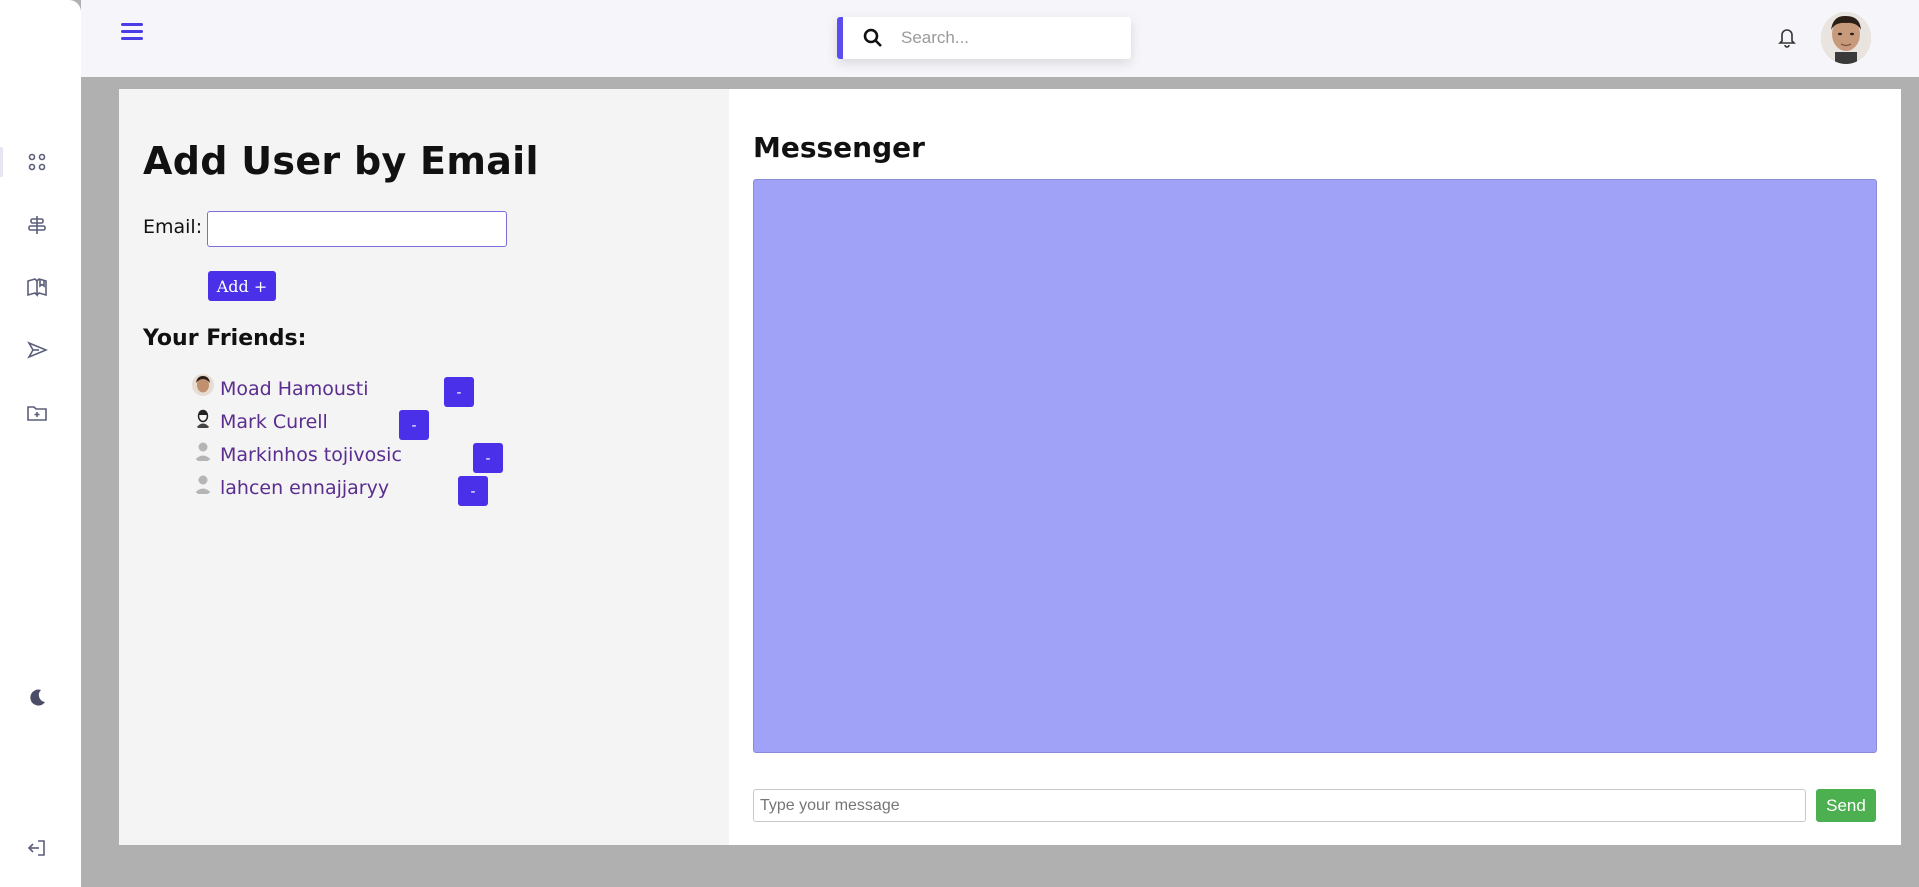 The width and height of the screenshot is (1919, 887). Describe the element at coordinates (274, 422) in the screenshot. I see `friend-name-link: Mark Curell` at that location.